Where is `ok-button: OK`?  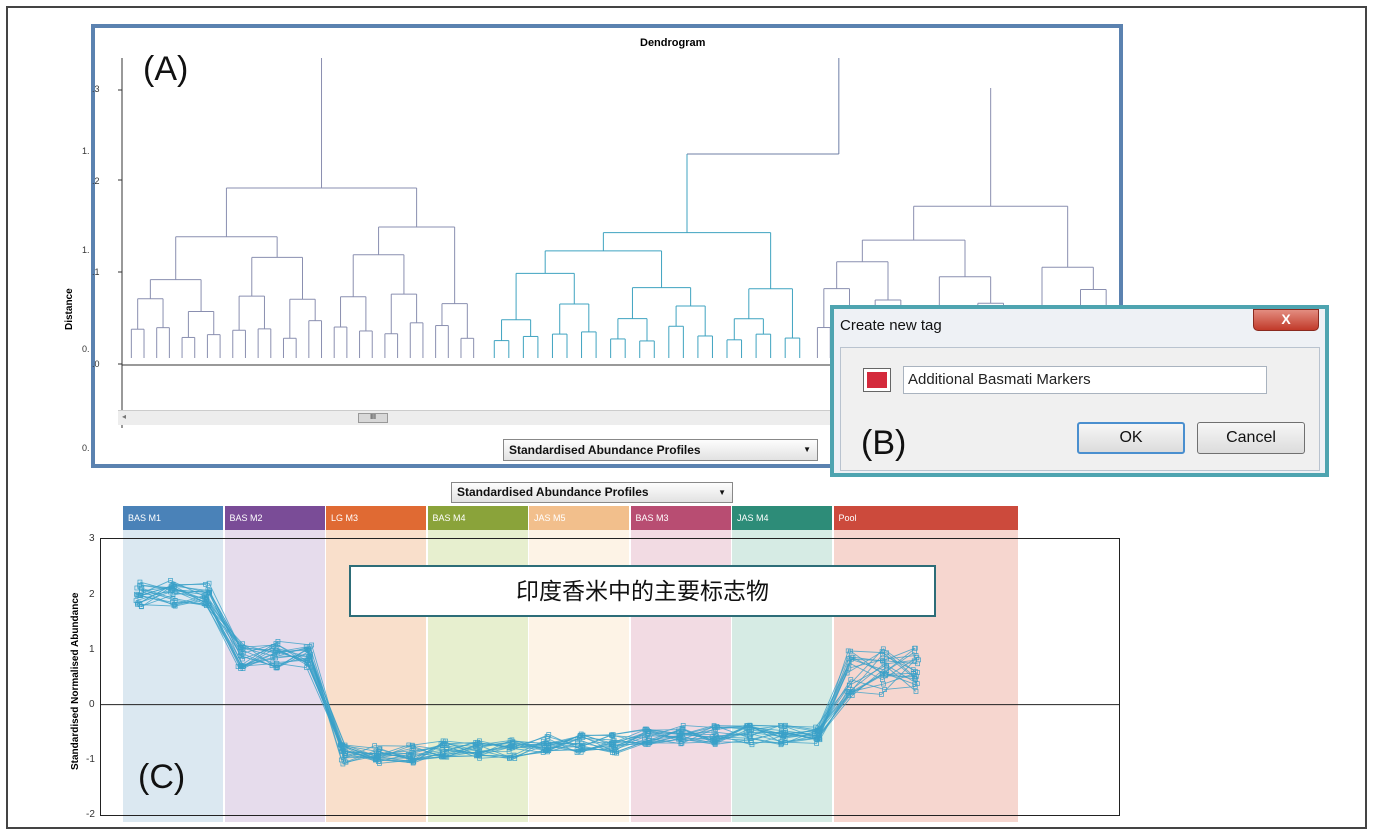
ok-button: OK is located at coordinates (1131, 438).